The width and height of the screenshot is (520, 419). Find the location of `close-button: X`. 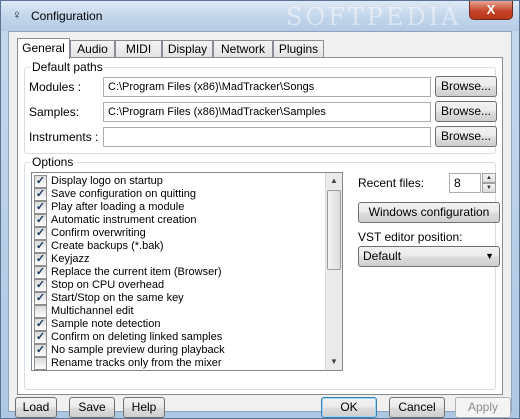

close-button: X is located at coordinates (491, 10).